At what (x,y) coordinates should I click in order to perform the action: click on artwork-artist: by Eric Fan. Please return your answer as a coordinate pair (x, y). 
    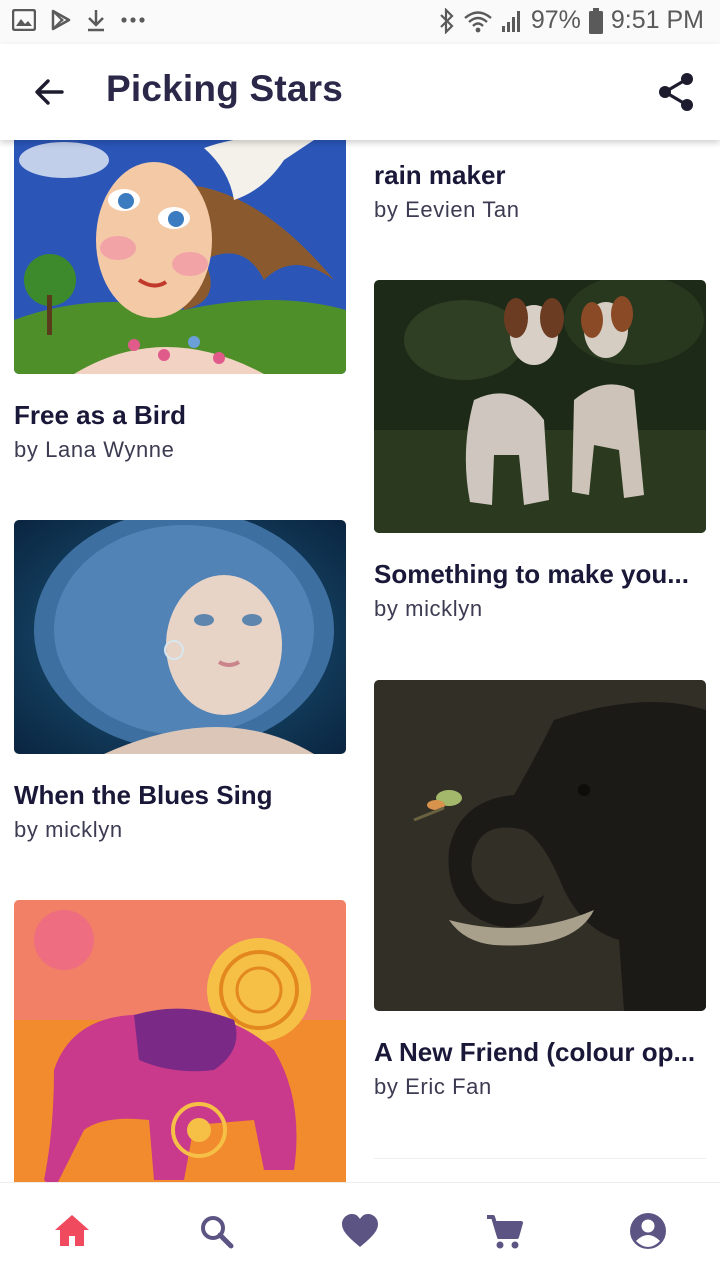
    Looking at the image, I should click on (433, 1087).